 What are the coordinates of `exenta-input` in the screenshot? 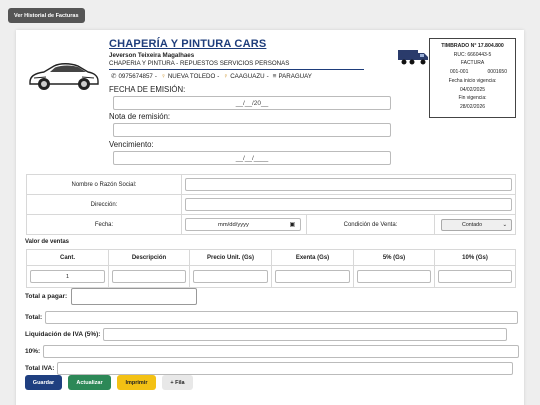 It's located at (312, 276).